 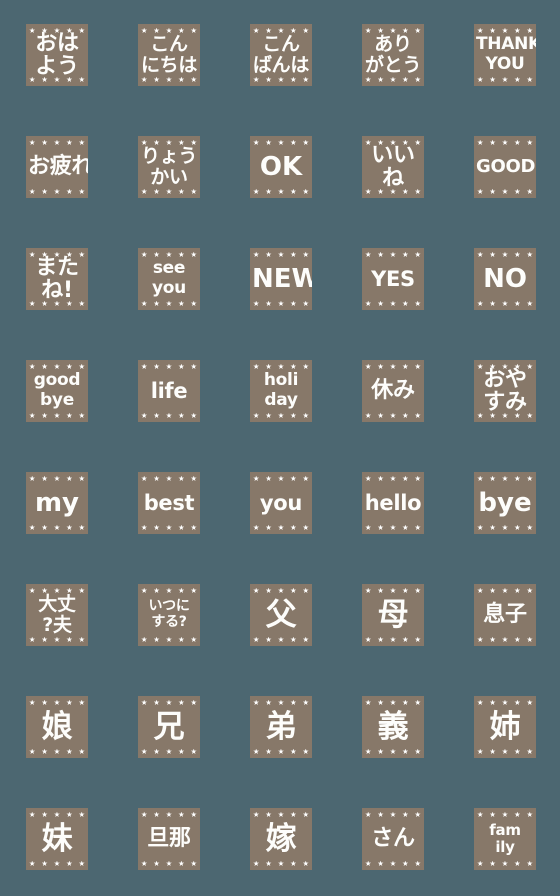 I want to click on emoji-tile: THANK YOU, so click(x=505, y=55).